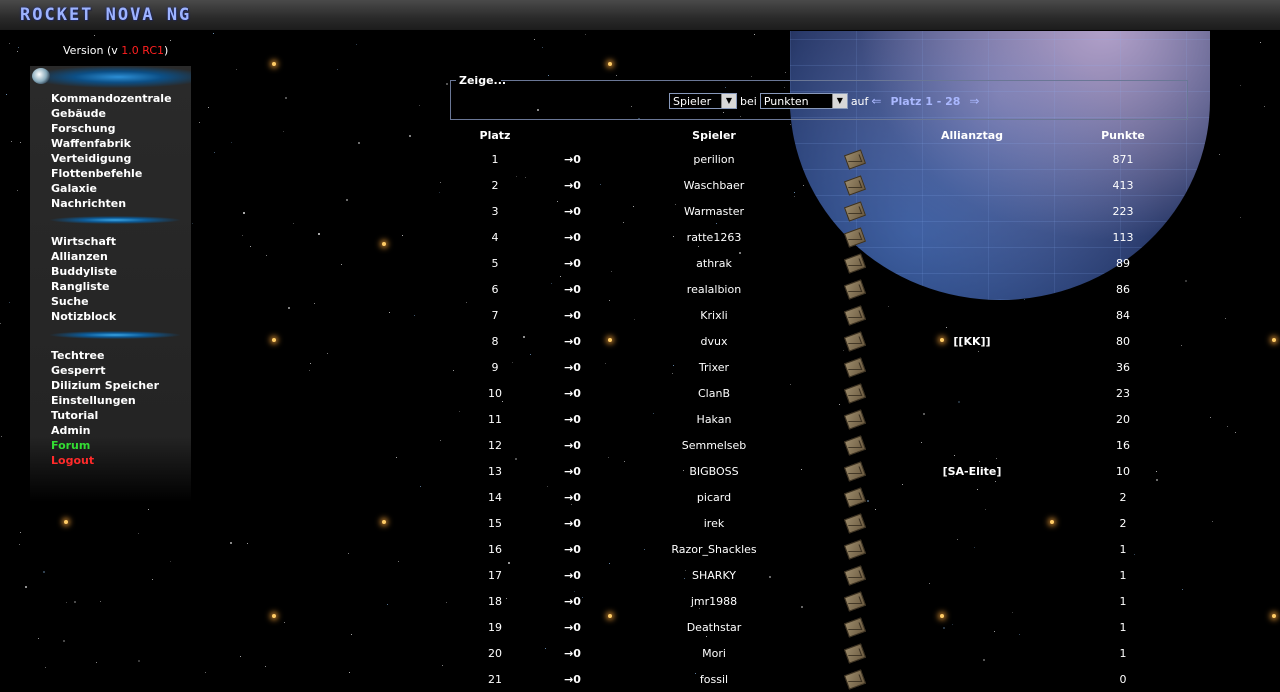 The image size is (1280, 692). I want to click on player-name-cell: realalbion, so click(714, 289).